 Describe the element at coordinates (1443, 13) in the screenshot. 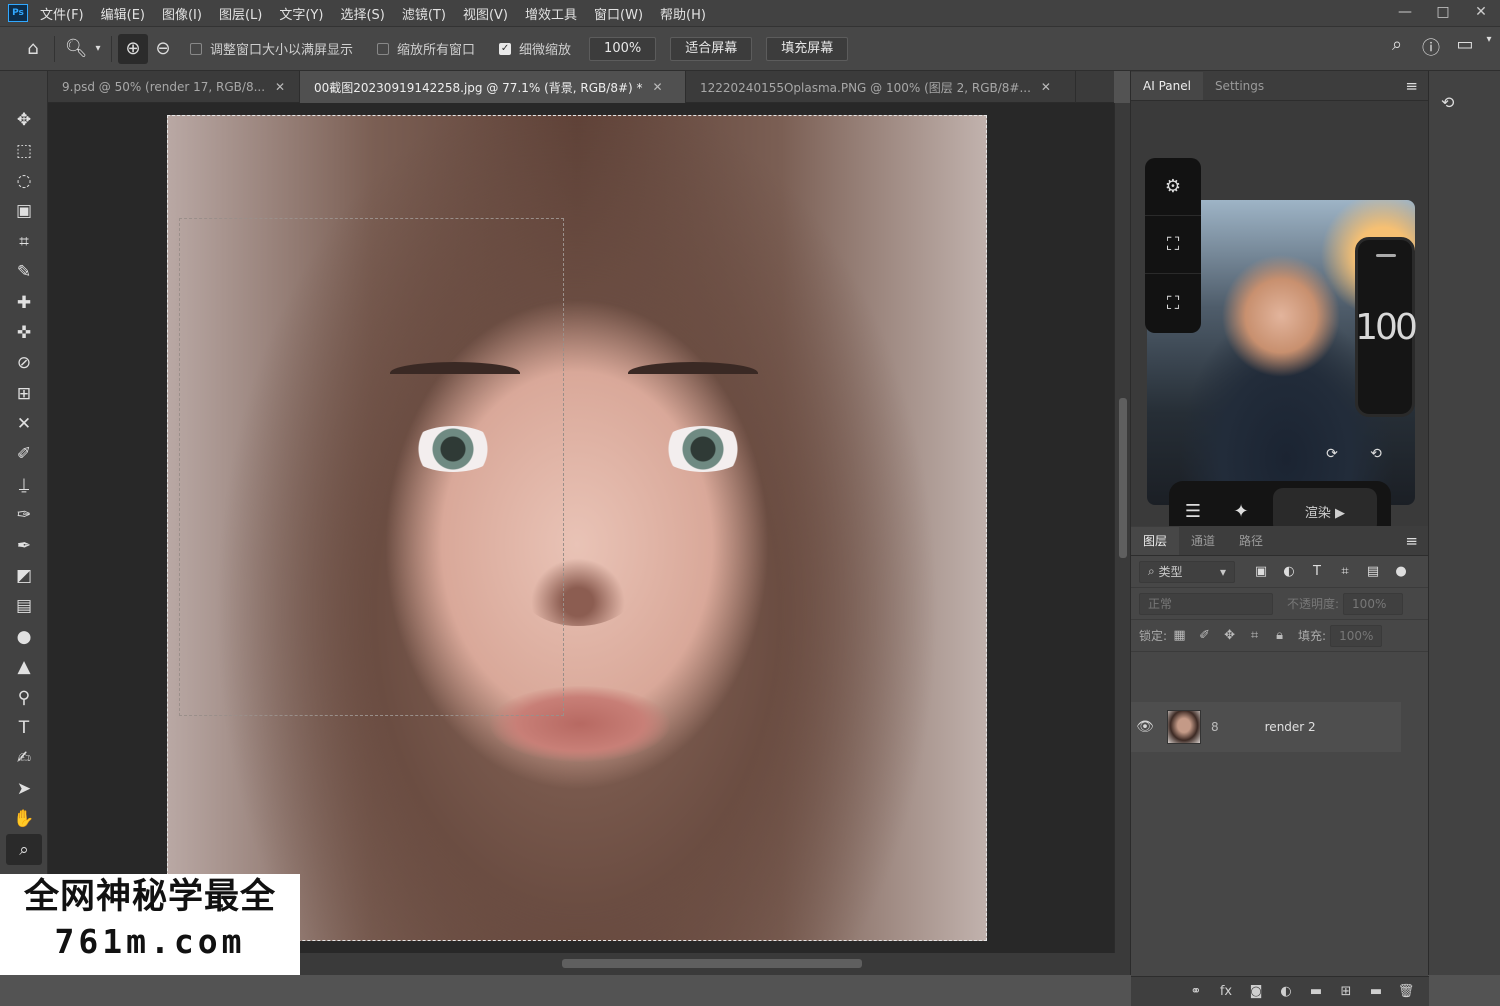

I see `maximize-button: □` at that location.